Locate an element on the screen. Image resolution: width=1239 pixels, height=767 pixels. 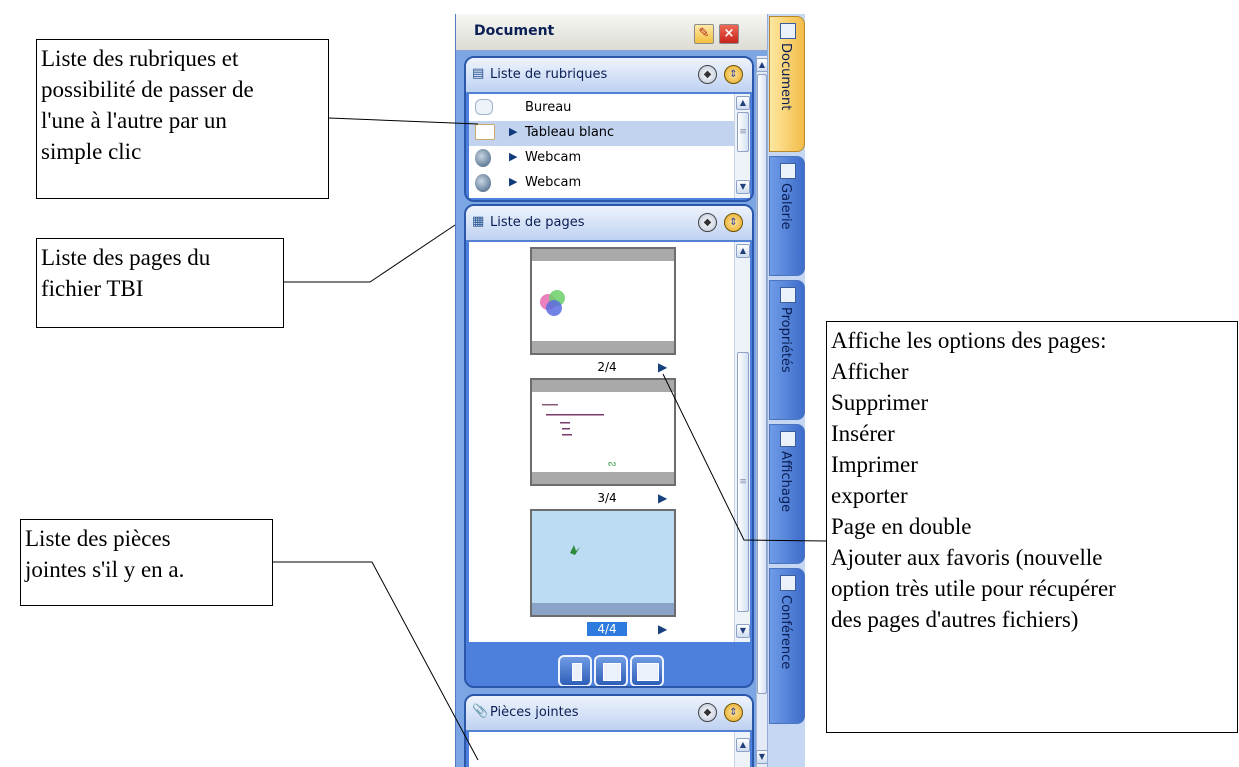
leader-options is located at coordinates (744, 457).